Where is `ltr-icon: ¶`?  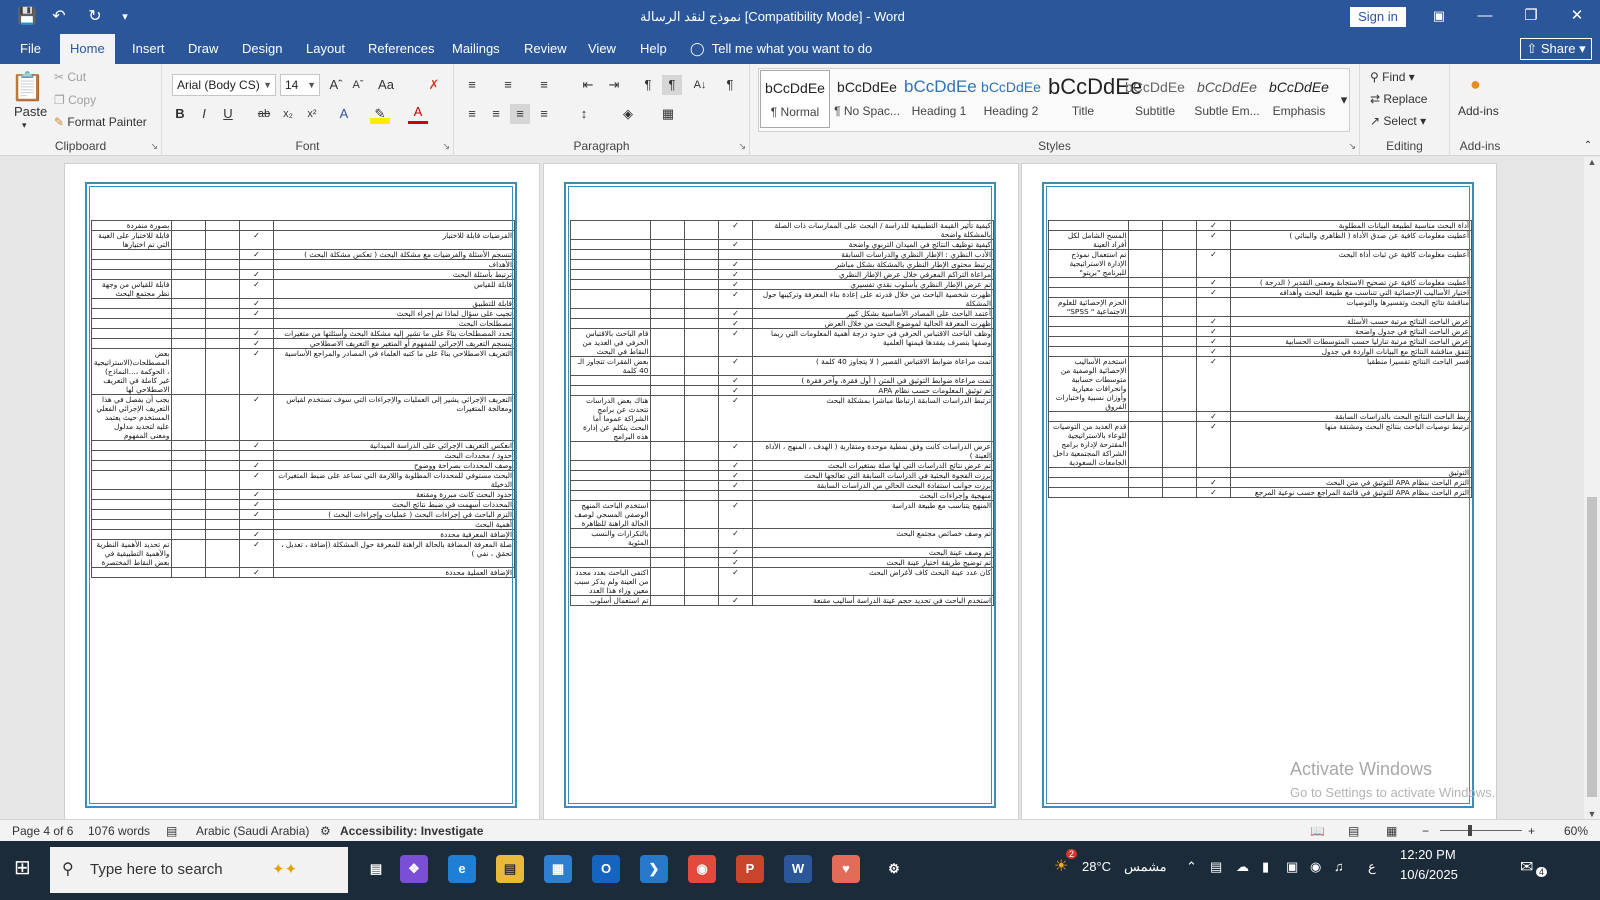 ltr-icon: ¶ is located at coordinates (648, 85).